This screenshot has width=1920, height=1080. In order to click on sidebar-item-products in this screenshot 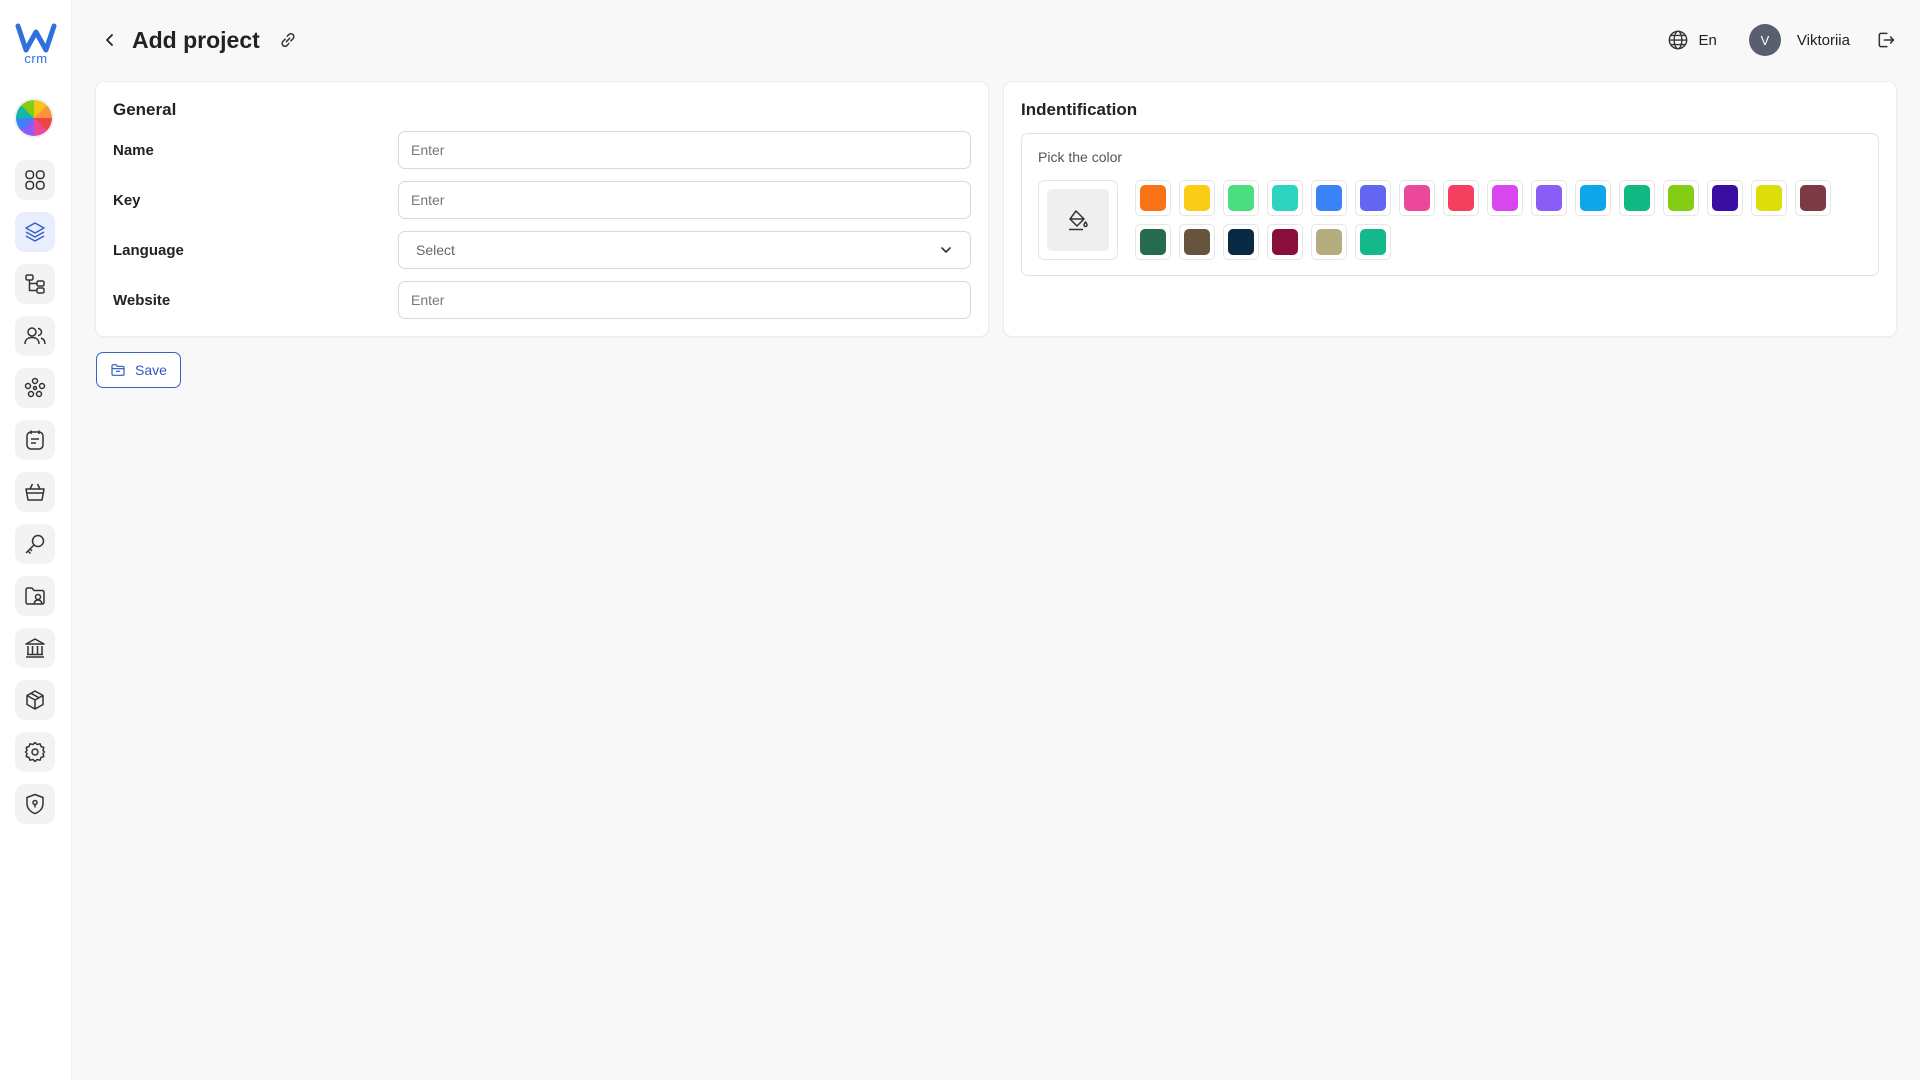, I will do `click(35, 700)`.